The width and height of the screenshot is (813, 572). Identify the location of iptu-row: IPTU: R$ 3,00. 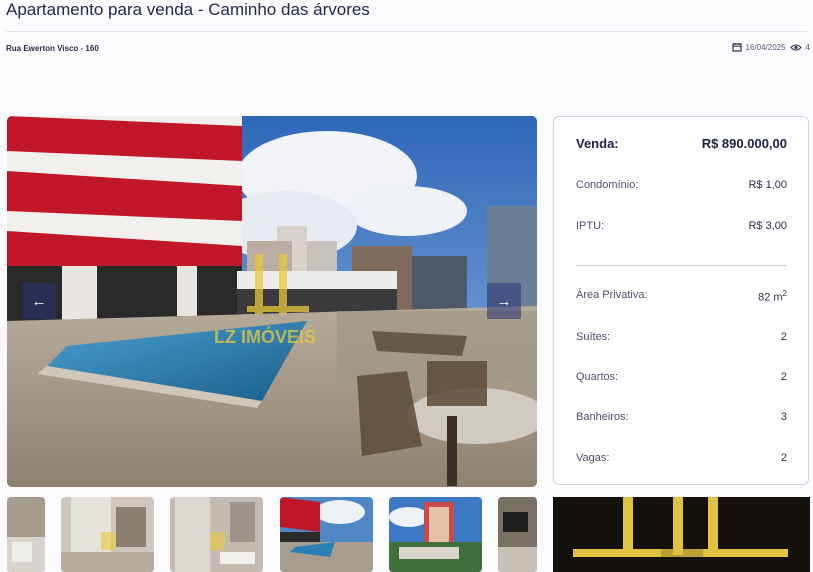
(681, 226).